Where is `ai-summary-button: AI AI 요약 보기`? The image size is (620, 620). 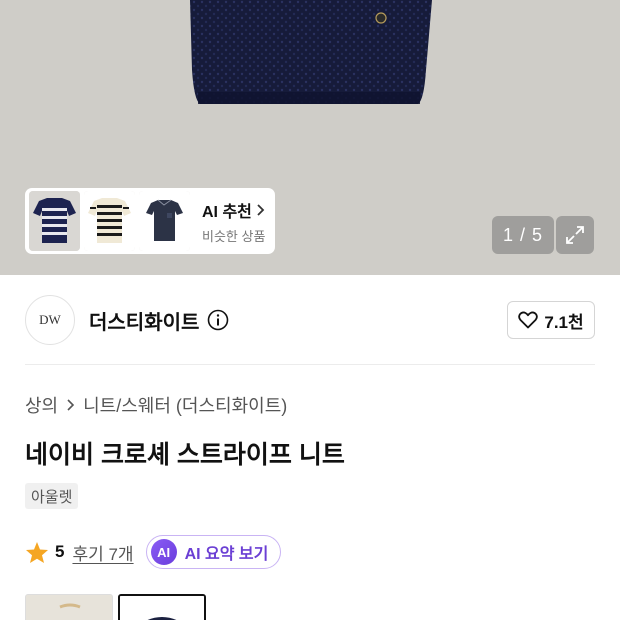 ai-summary-button: AI AI 요약 보기 is located at coordinates (213, 552).